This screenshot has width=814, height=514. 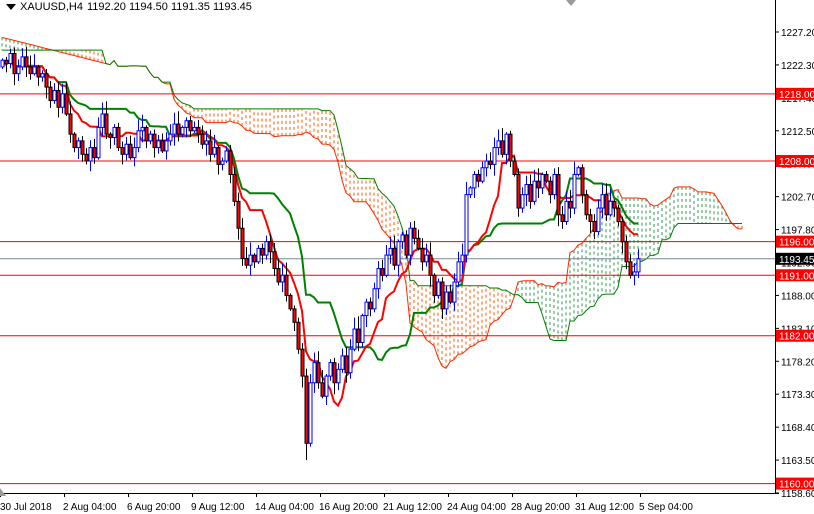 What do you see at coordinates (796, 337) in the screenshot?
I see `level-price-label: 1182.00` at bounding box center [796, 337].